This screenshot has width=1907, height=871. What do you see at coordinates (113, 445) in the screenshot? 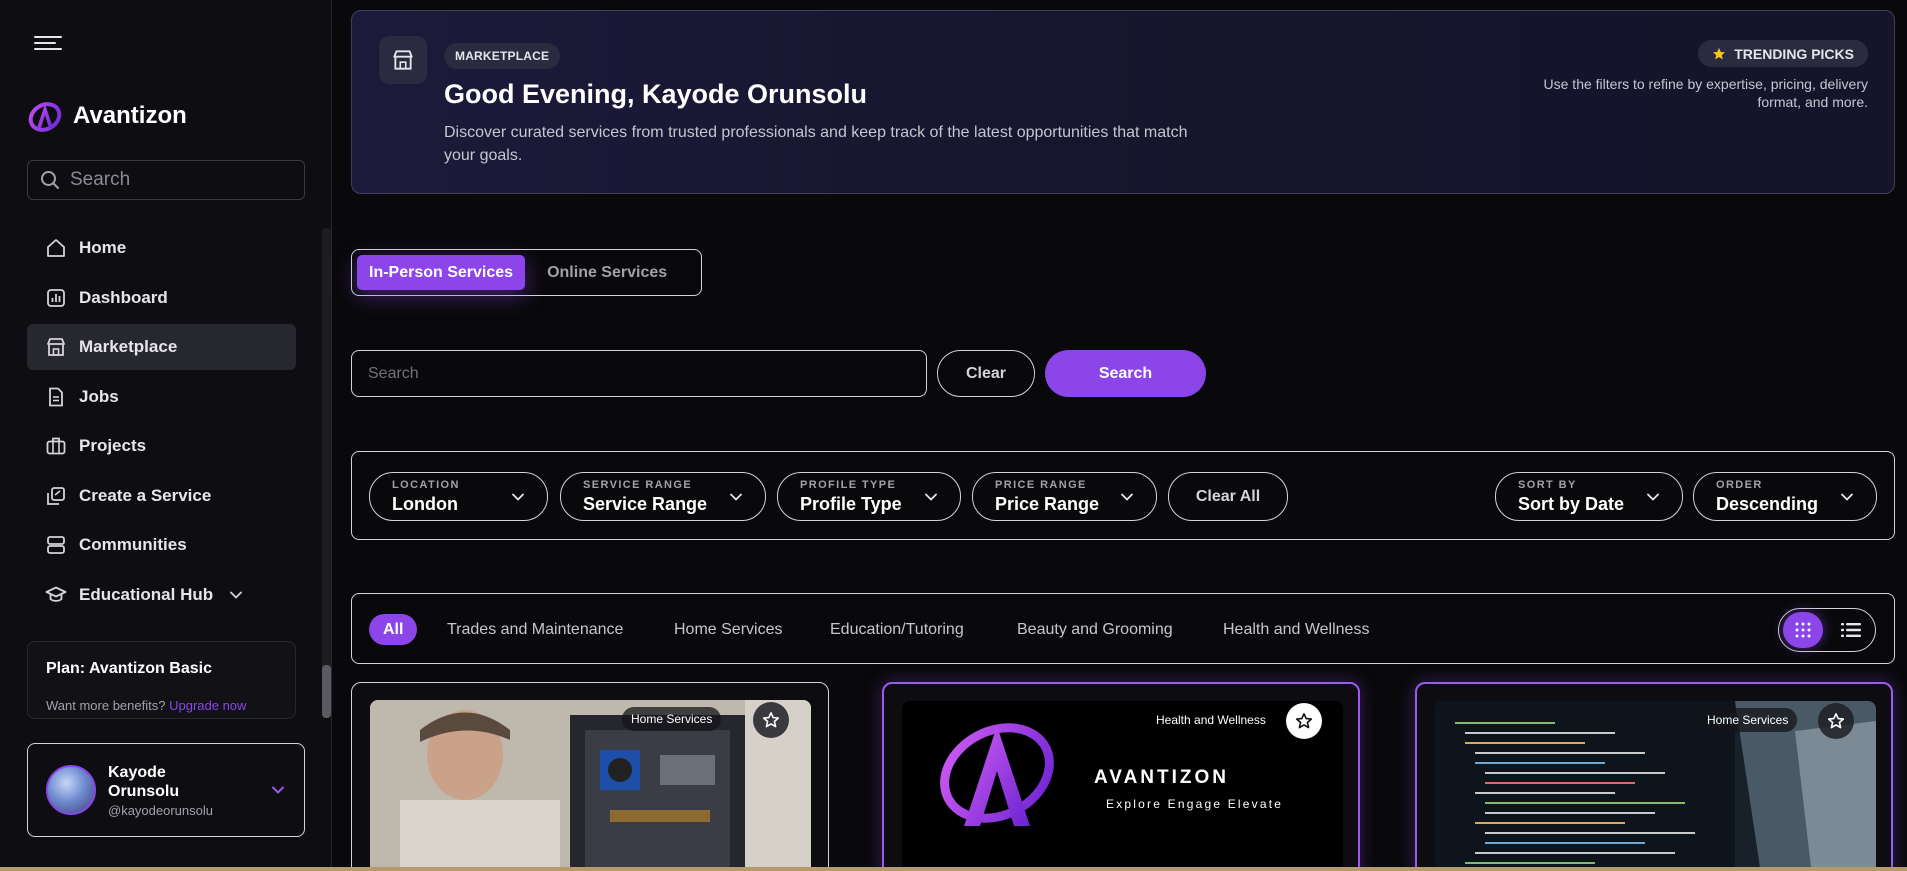
I see `sidebar-item-label: Projects` at bounding box center [113, 445].